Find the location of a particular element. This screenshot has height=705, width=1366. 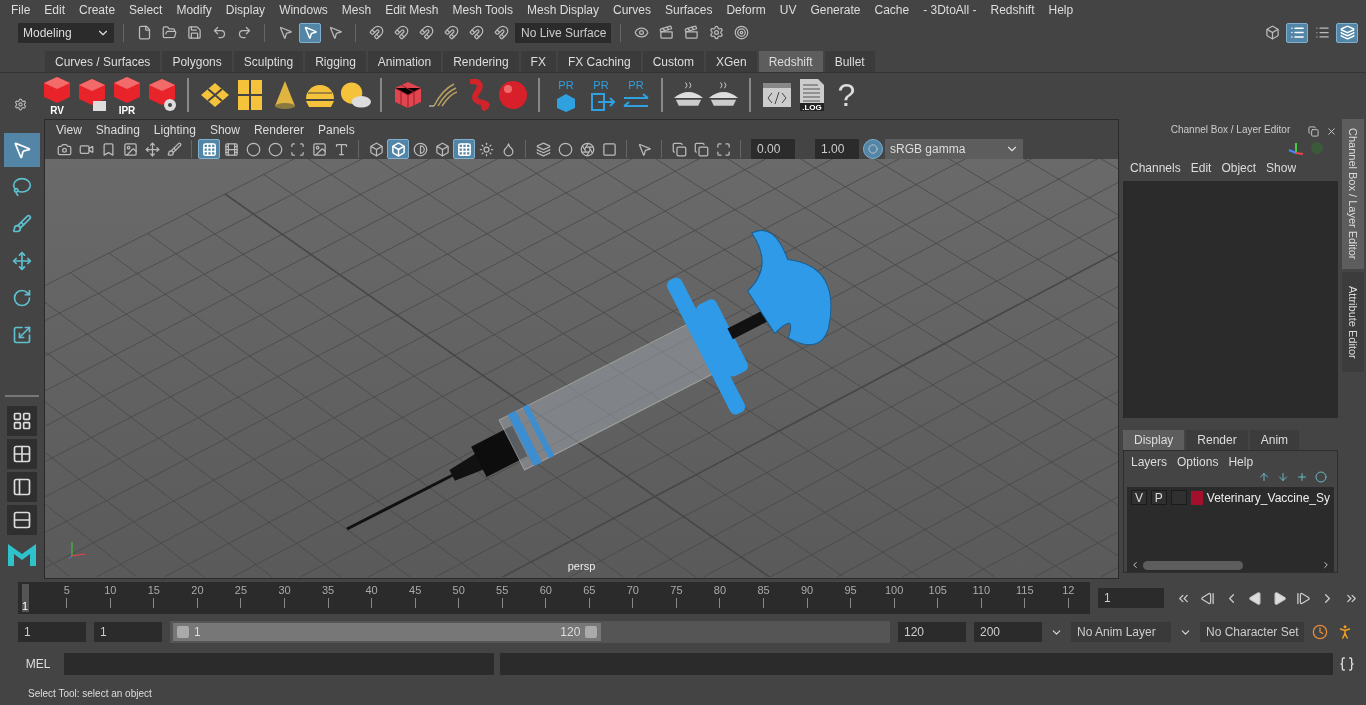

playback-start-field: 1 is located at coordinates (128, 632).